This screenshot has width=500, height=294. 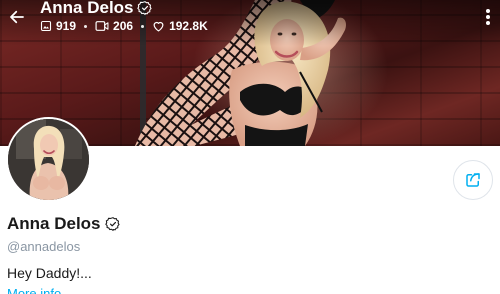 What do you see at coordinates (34, 291) in the screenshot?
I see `more-info-link: More info` at bounding box center [34, 291].